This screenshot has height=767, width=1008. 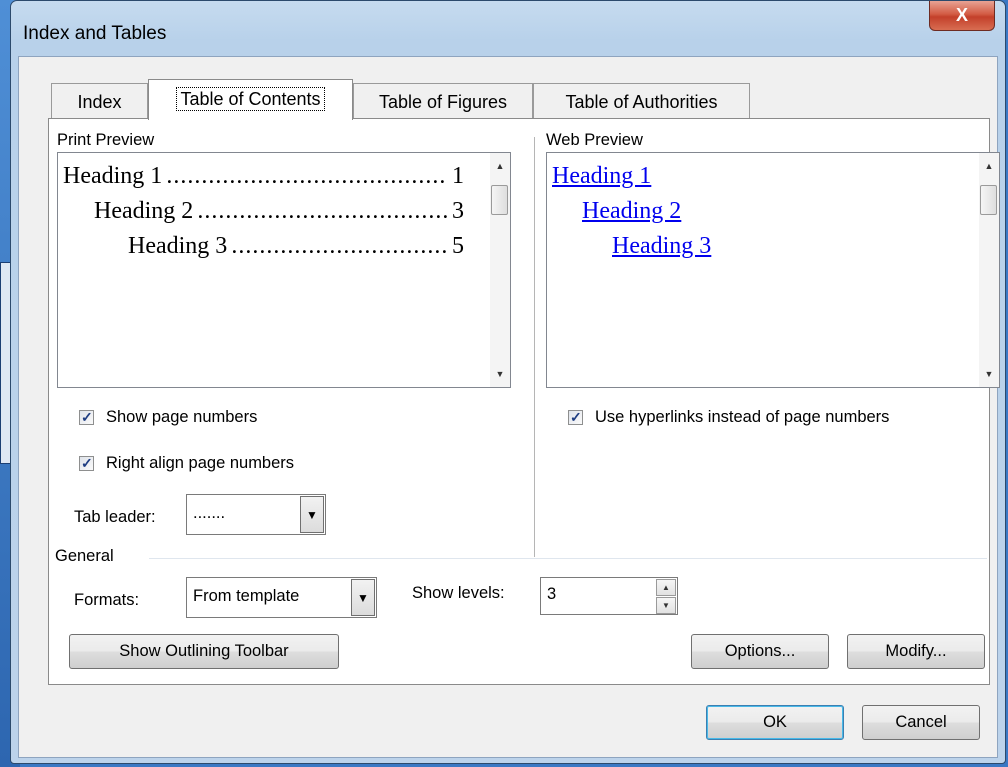 I want to click on web-preview-box: Heading 1 Heading 2 Heading 3 ▲ ▼, so click(x=773, y=270).